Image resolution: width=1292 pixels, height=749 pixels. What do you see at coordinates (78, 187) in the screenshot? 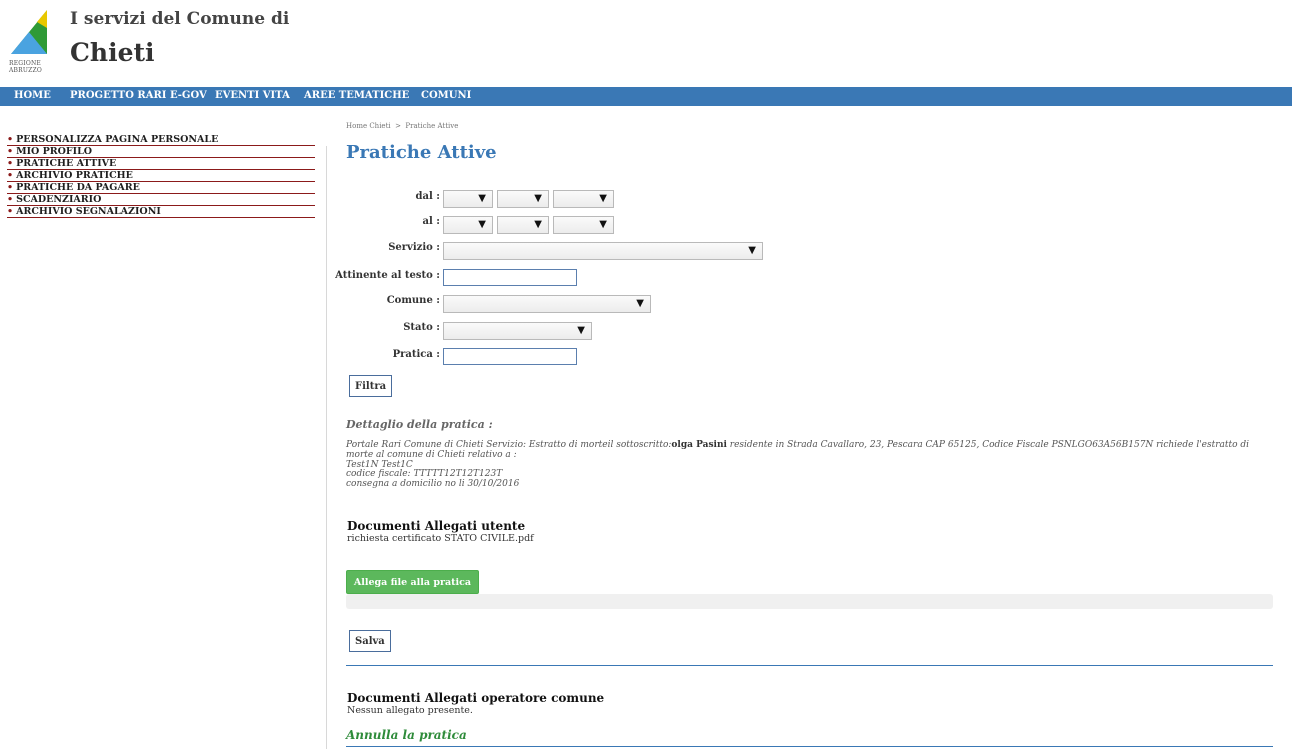
I see `sidebar-item-label: PRATICHE DA PAGARE` at bounding box center [78, 187].